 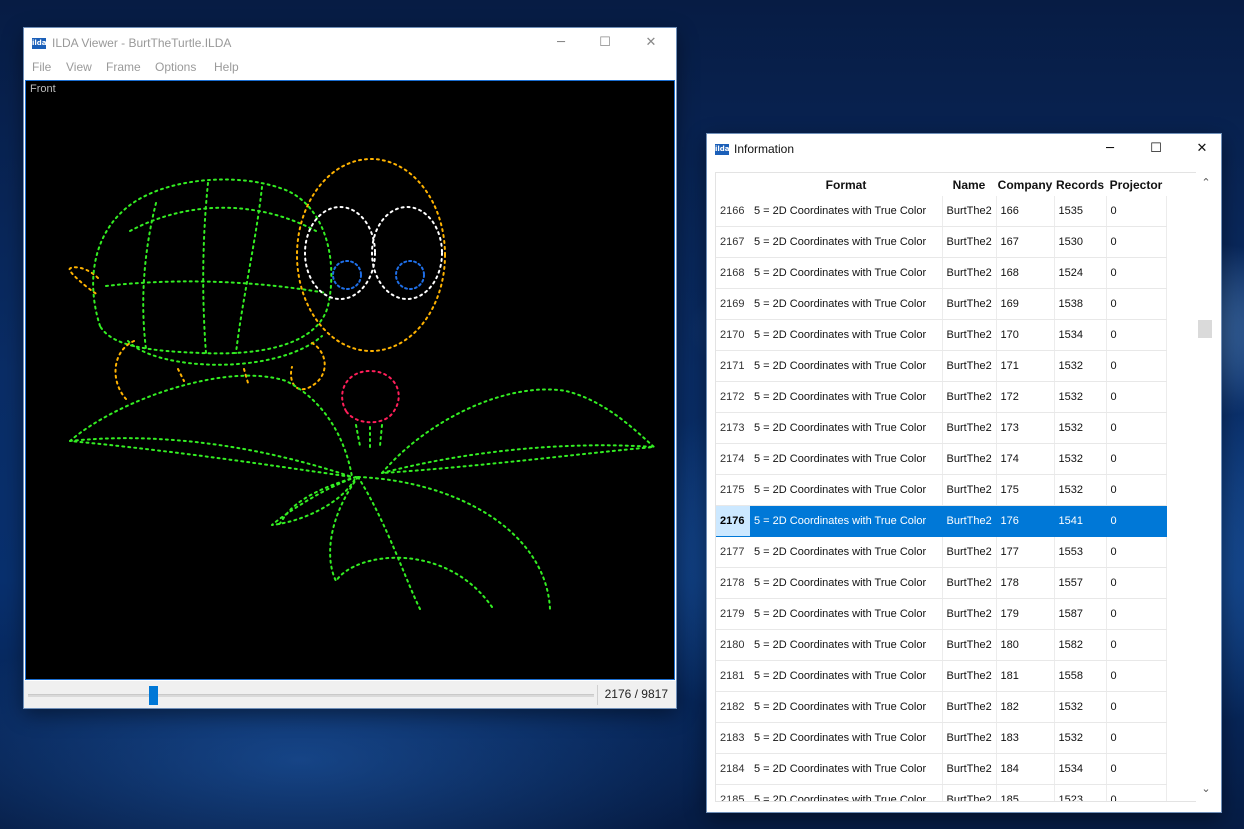 What do you see at coordinates (1080, 304) in the screenshot?
I see `records-cell: 1538` at bounding box center [1080, 304].